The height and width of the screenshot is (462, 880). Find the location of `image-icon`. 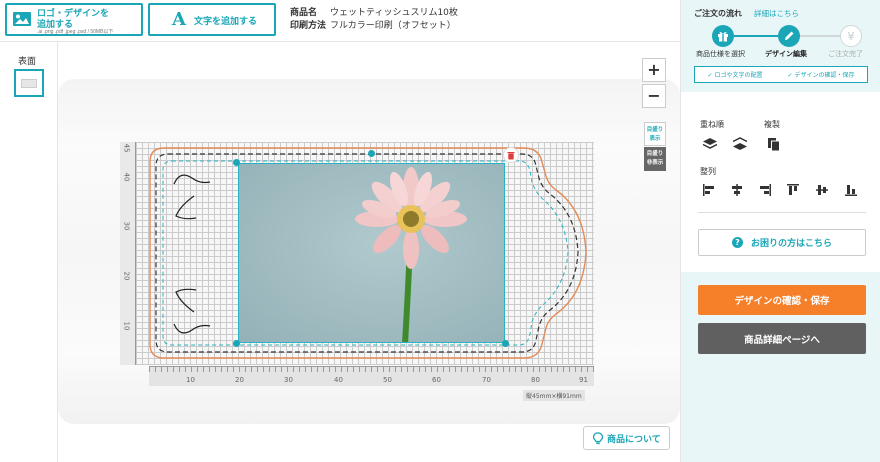

image-icon is located at coordinates (22, 20).